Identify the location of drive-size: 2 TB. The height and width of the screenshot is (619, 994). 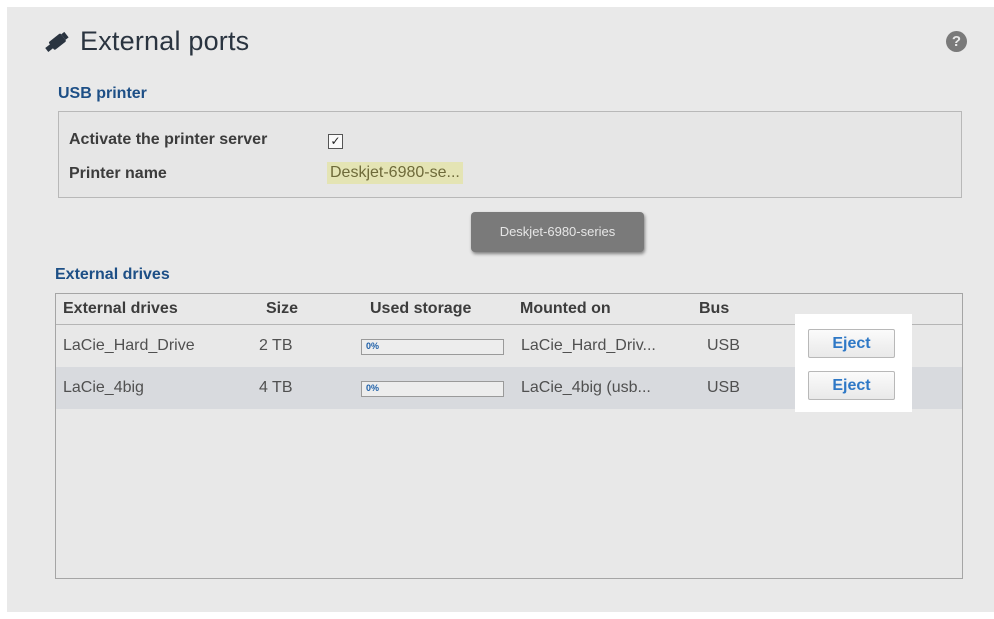
(276, 345).